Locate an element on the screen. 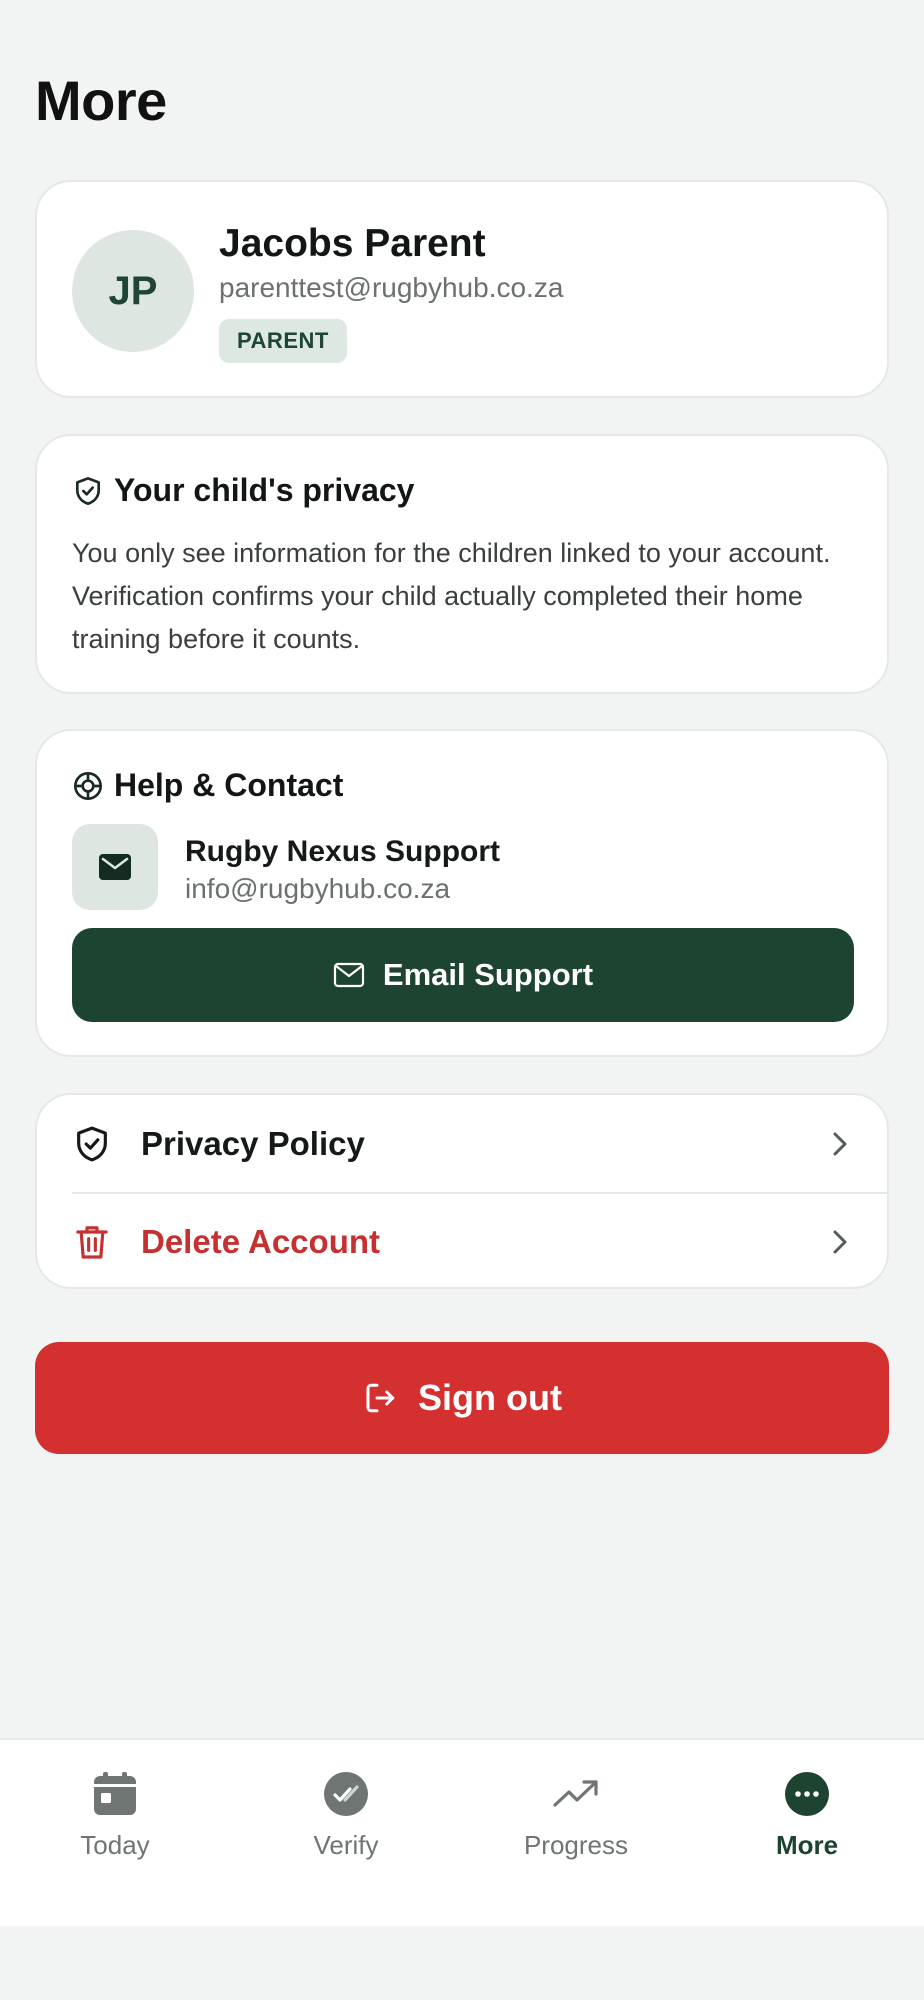 The image size is (924, 2000). nav-verify: Verify is located at coordinates (346, 1825).